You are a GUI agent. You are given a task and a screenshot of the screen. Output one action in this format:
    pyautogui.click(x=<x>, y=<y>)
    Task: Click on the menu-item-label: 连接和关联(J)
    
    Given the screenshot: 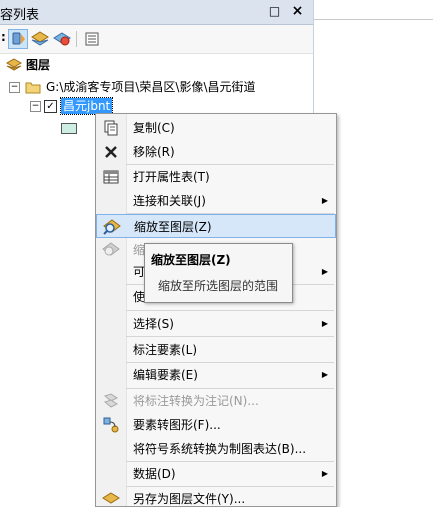 What is the action you would take?
    pyautogui.click(x=169, y=201)
    